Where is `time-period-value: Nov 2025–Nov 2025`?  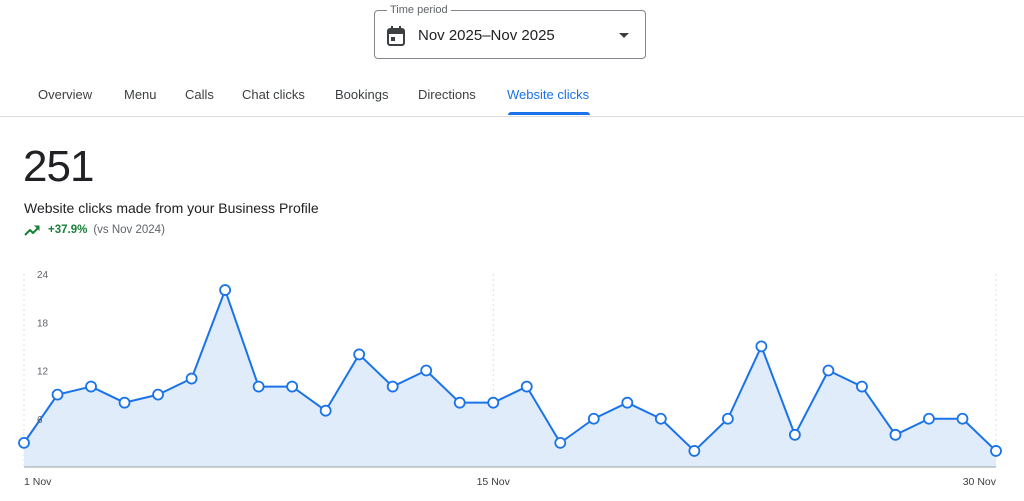
time-period-value: Nov 2025–Nov 2025 is located at coordinates (486, 35).